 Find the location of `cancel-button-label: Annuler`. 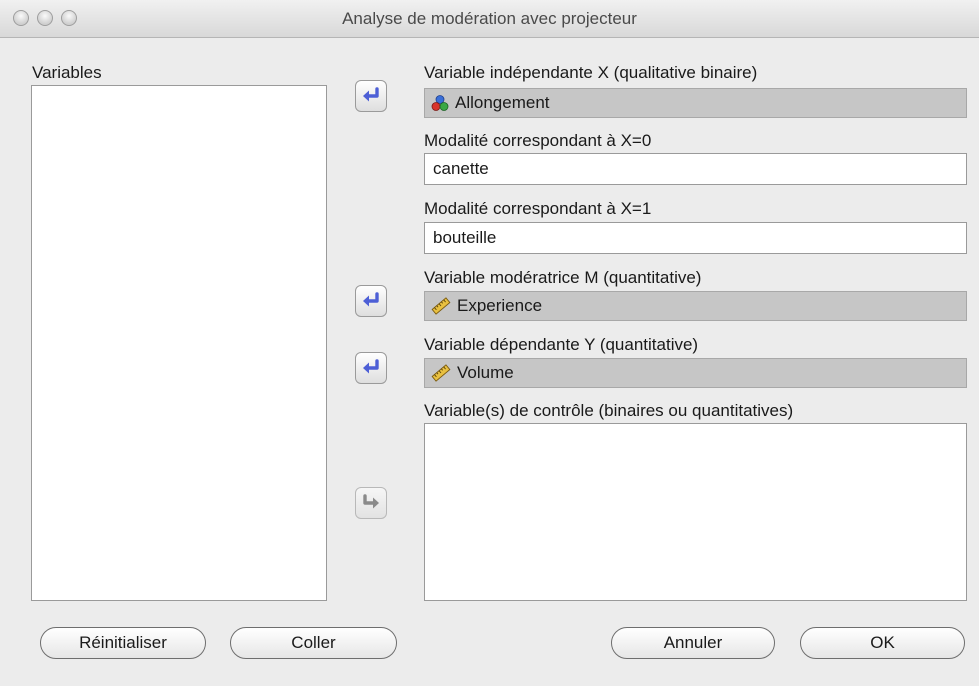

cancel-button-label: Annuler is located at coordinates (693, 642).